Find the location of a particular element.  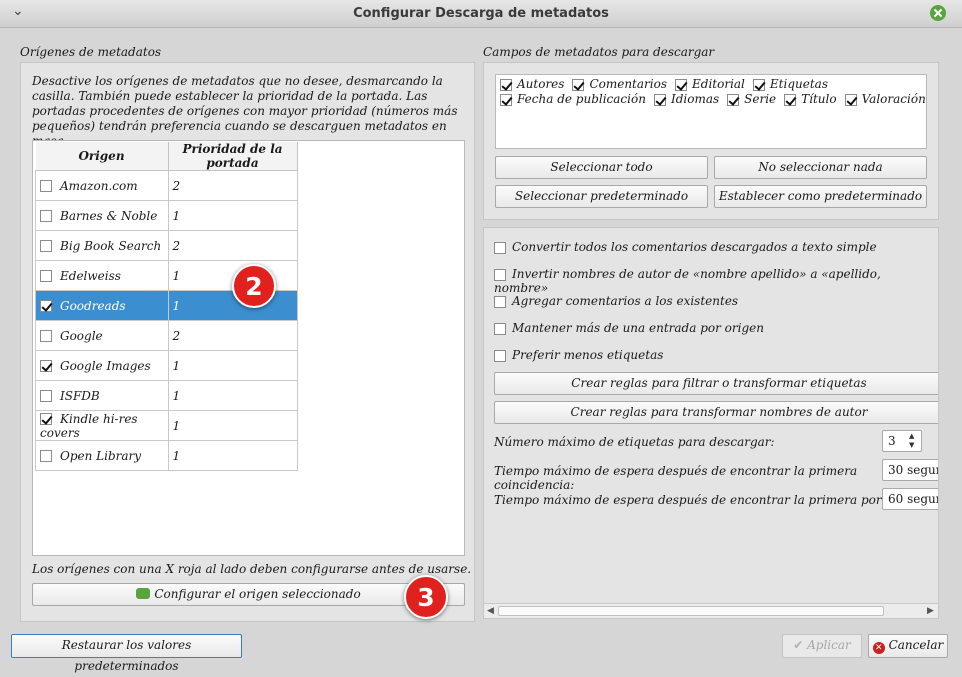

close-icon is located at coordinates (938, 13).